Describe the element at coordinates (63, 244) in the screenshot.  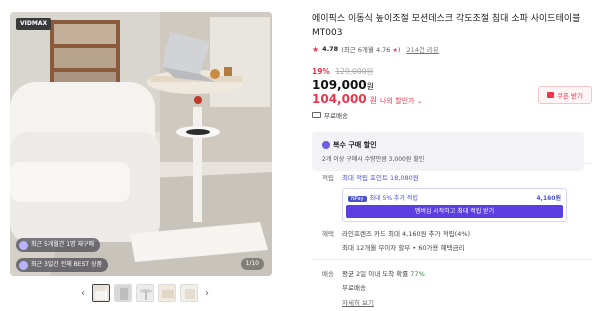
I see `repurchase-chip-text: 최근 5개월간 1명 재구매` at that location.